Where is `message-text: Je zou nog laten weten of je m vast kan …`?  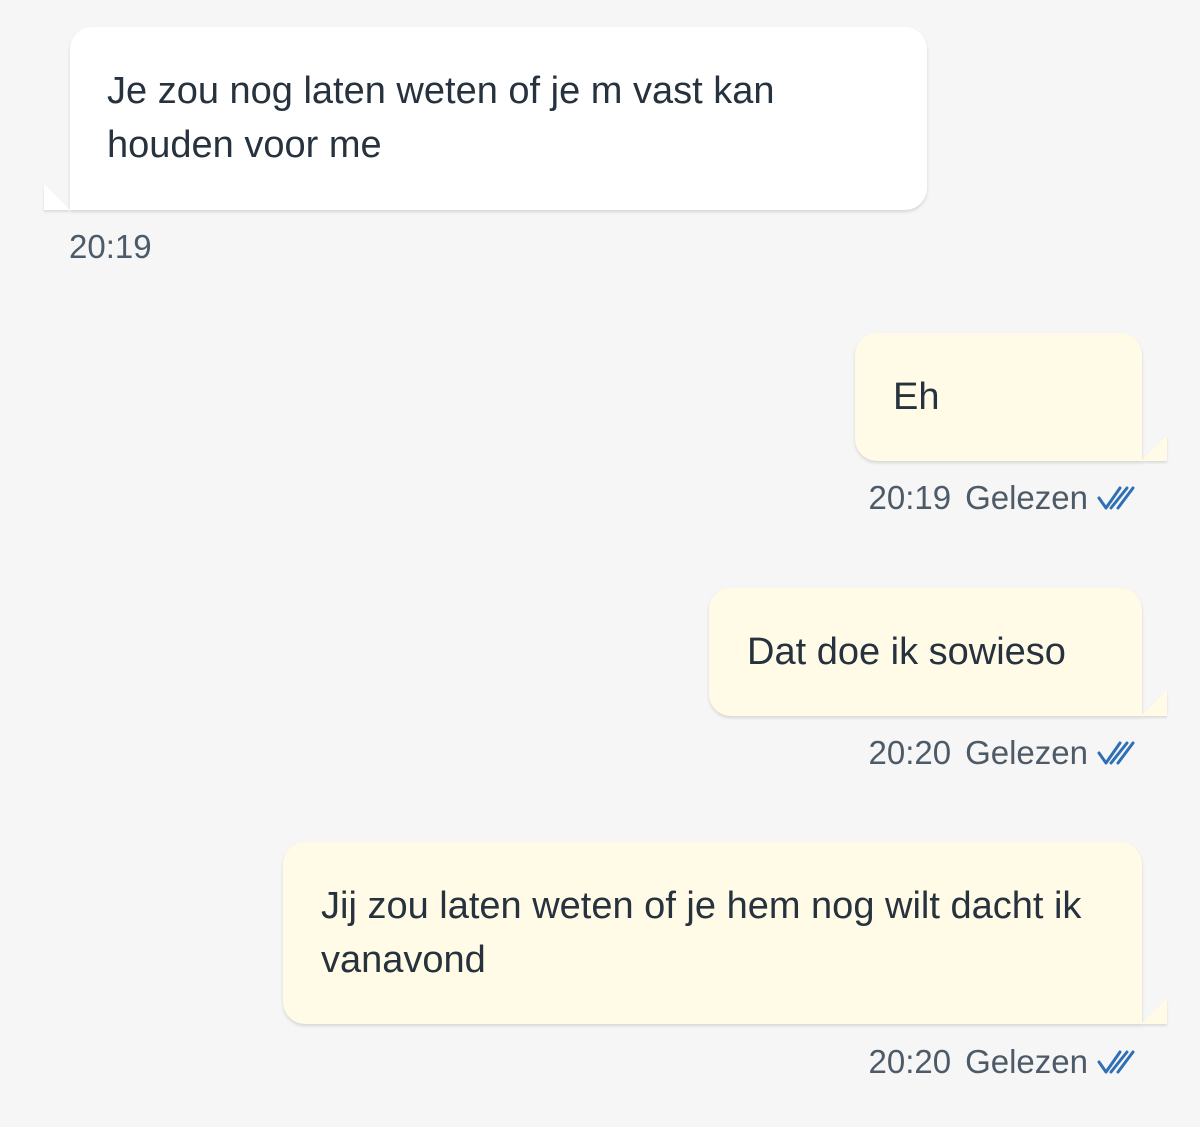
message-text: Je zou nog laten weten of je m vast kan … is located at coordinates (441, 118).